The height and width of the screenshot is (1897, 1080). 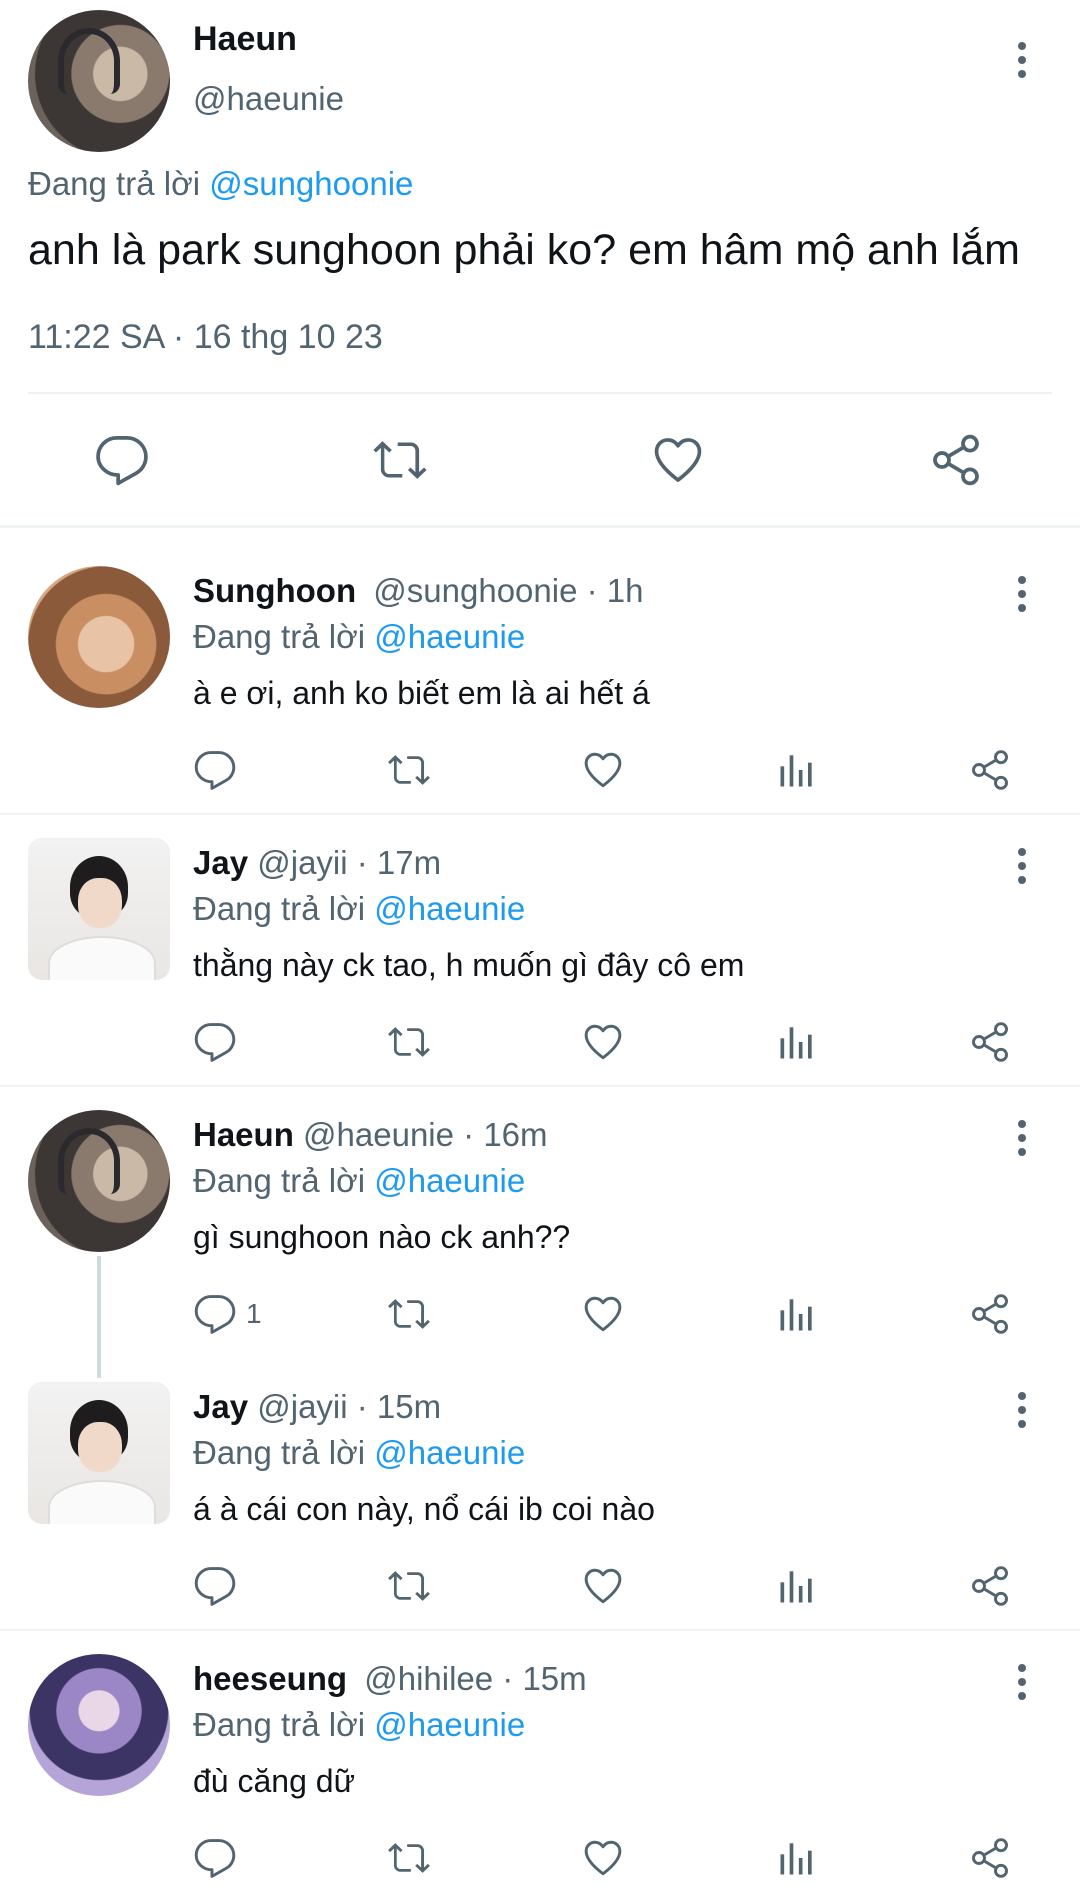 What do you see at coordinates (399, 862) in the screenshot?
I see `reply-time: · 17m` at bounding box center [399, 862].